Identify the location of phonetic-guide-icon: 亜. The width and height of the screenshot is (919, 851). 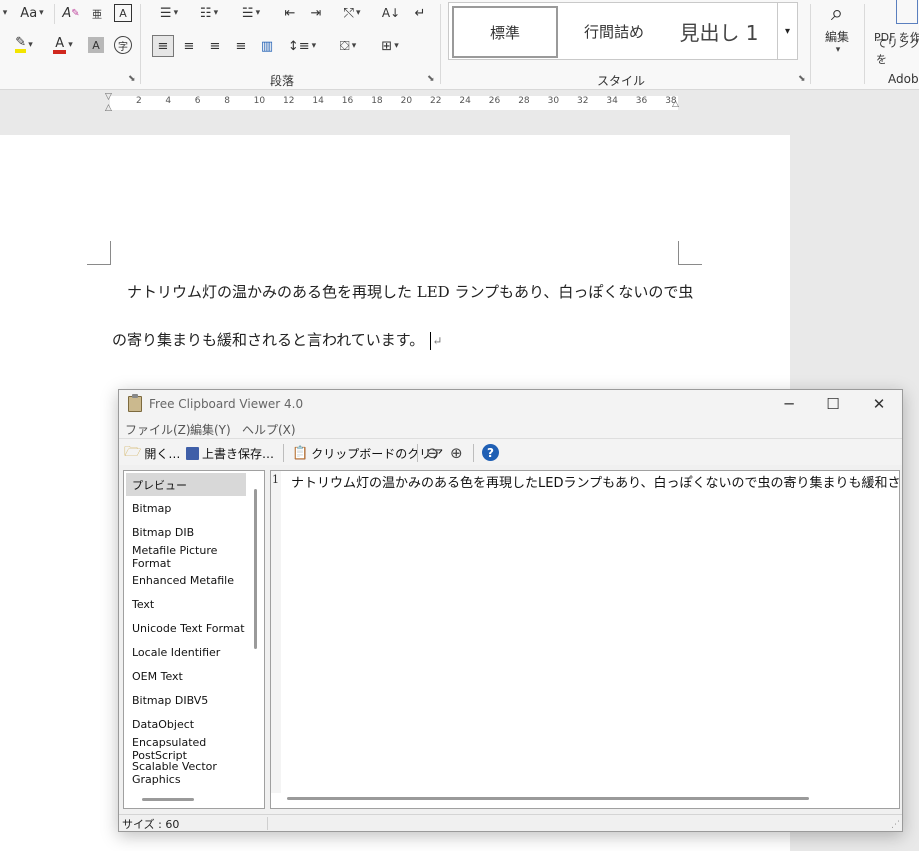
(97, 13).